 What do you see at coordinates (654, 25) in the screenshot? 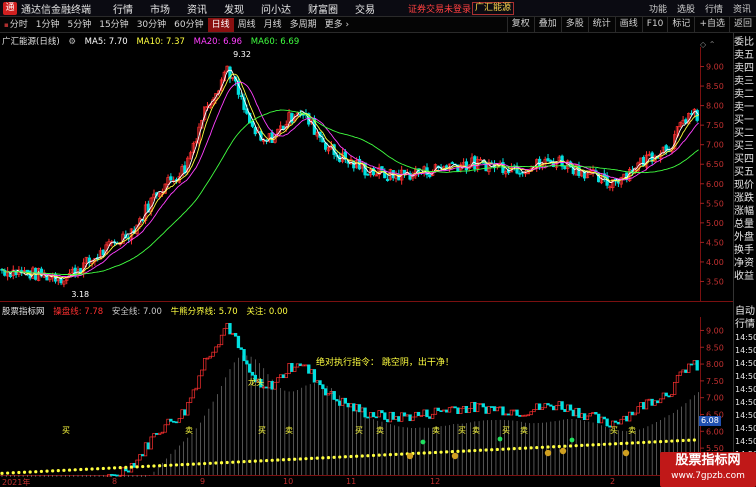
I see `f10-button: F10` at bounding box center [654, 25].